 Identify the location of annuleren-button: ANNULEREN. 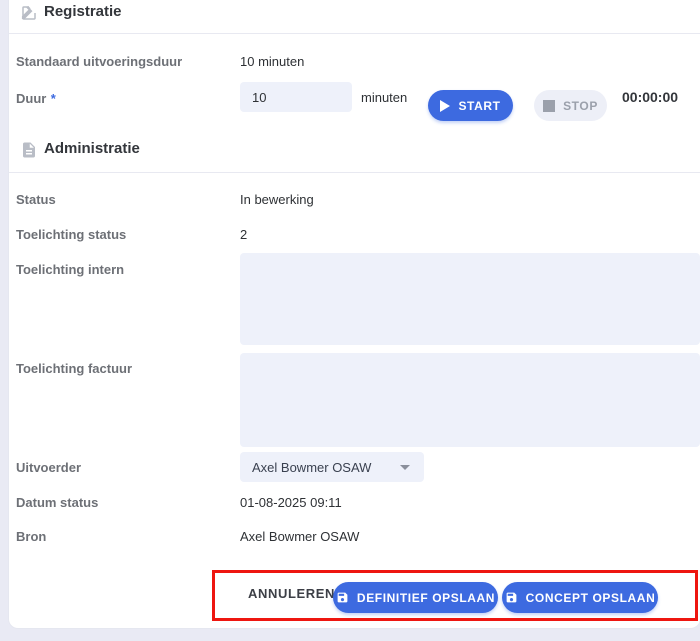
(291, 593).